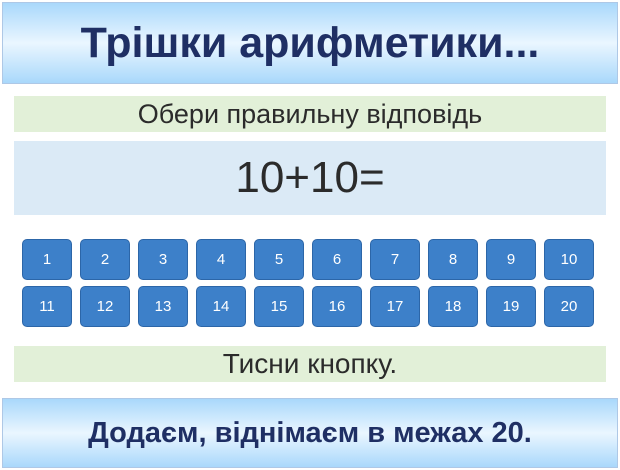 The height and width of the screenshot is (470, 620). What do you see at coordinates (47, 259) in the screenshot?
I see `answer-button-1: 1` at bounding box center [47, 259].